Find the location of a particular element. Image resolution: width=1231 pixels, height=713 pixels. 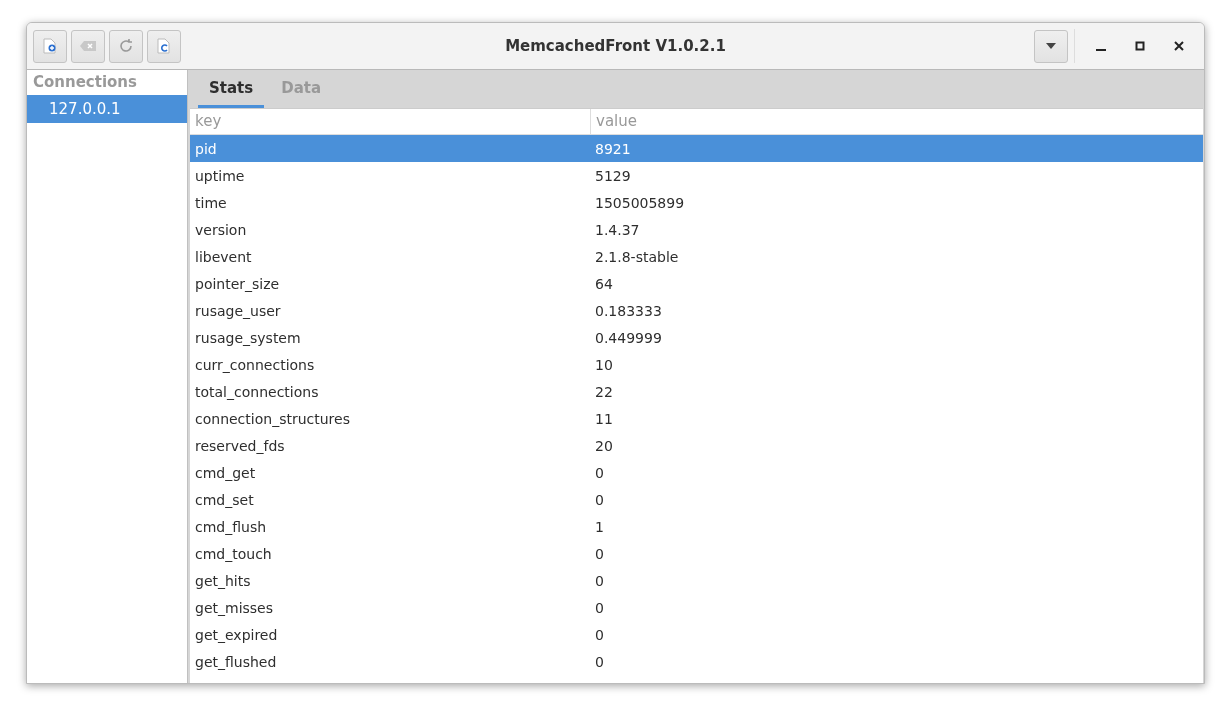

key-cell-text: get_hits is located at coordinates (223, 580).